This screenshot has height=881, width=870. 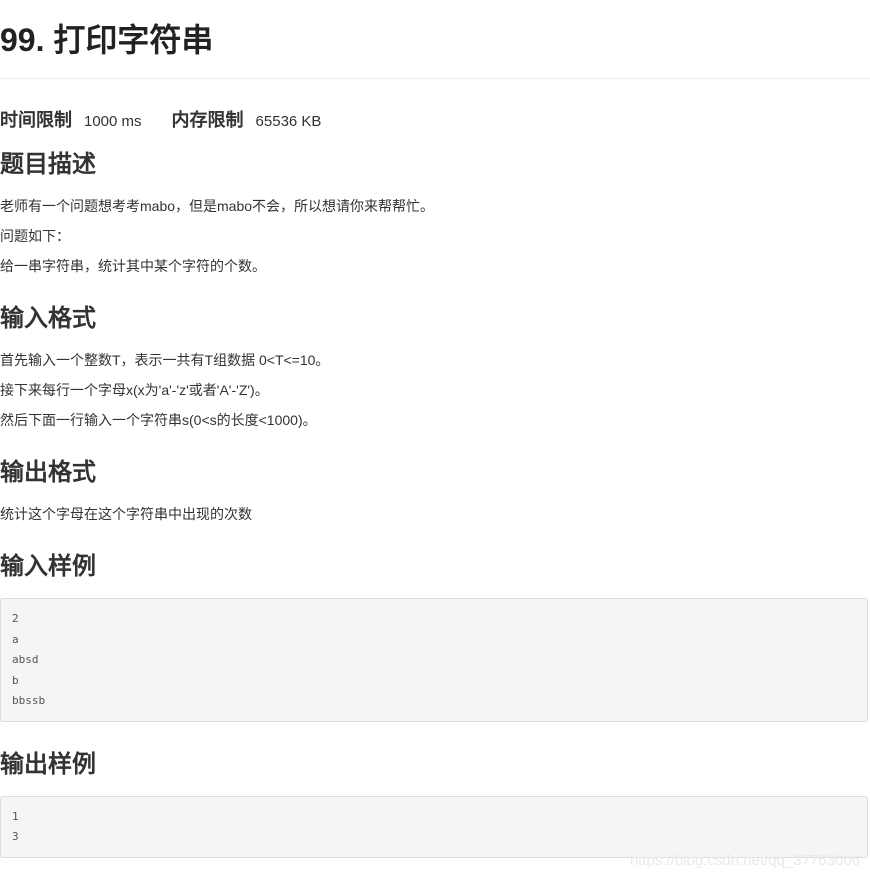 I want to click on description-heading: 题目描述, so click(x=48, y=164).